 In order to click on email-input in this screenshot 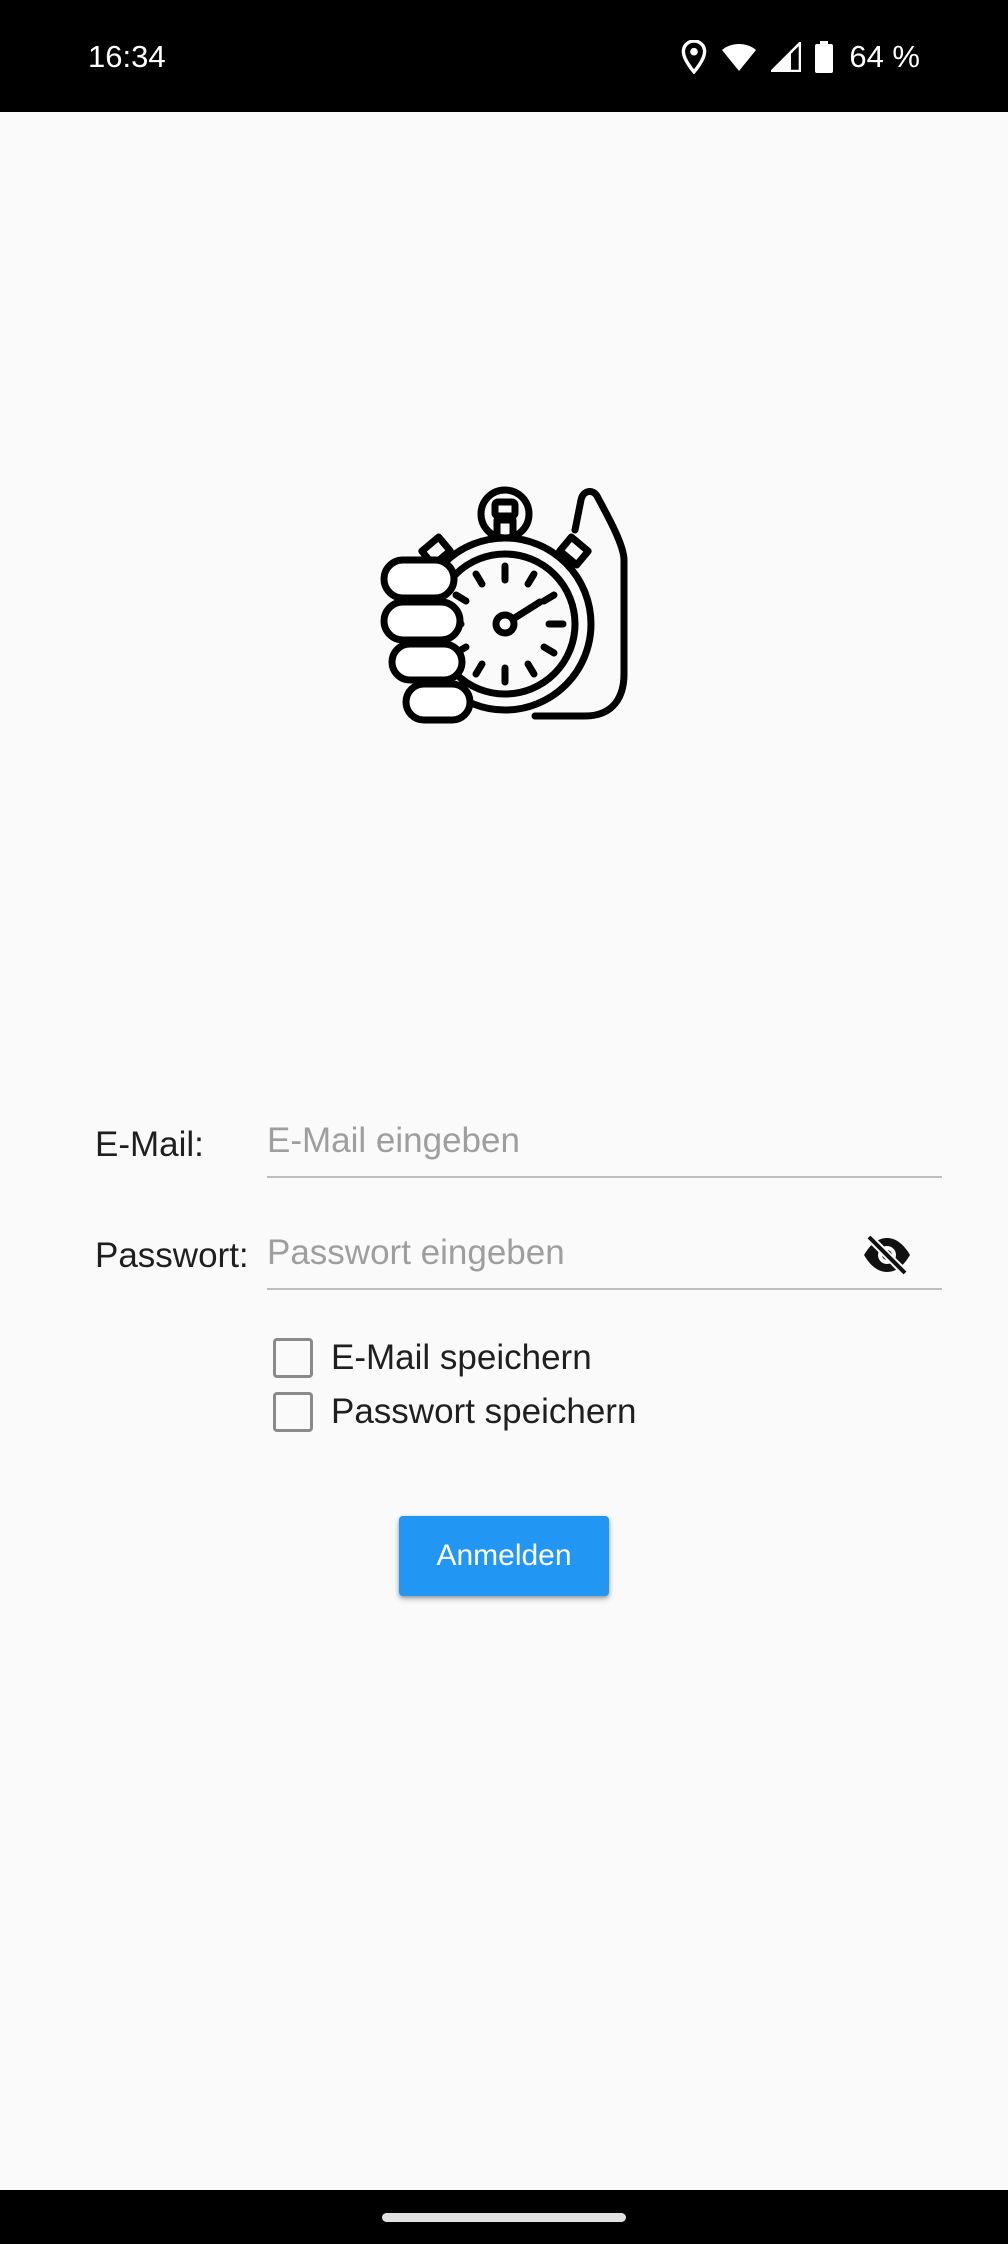, I will do `click(604, 1141)`.